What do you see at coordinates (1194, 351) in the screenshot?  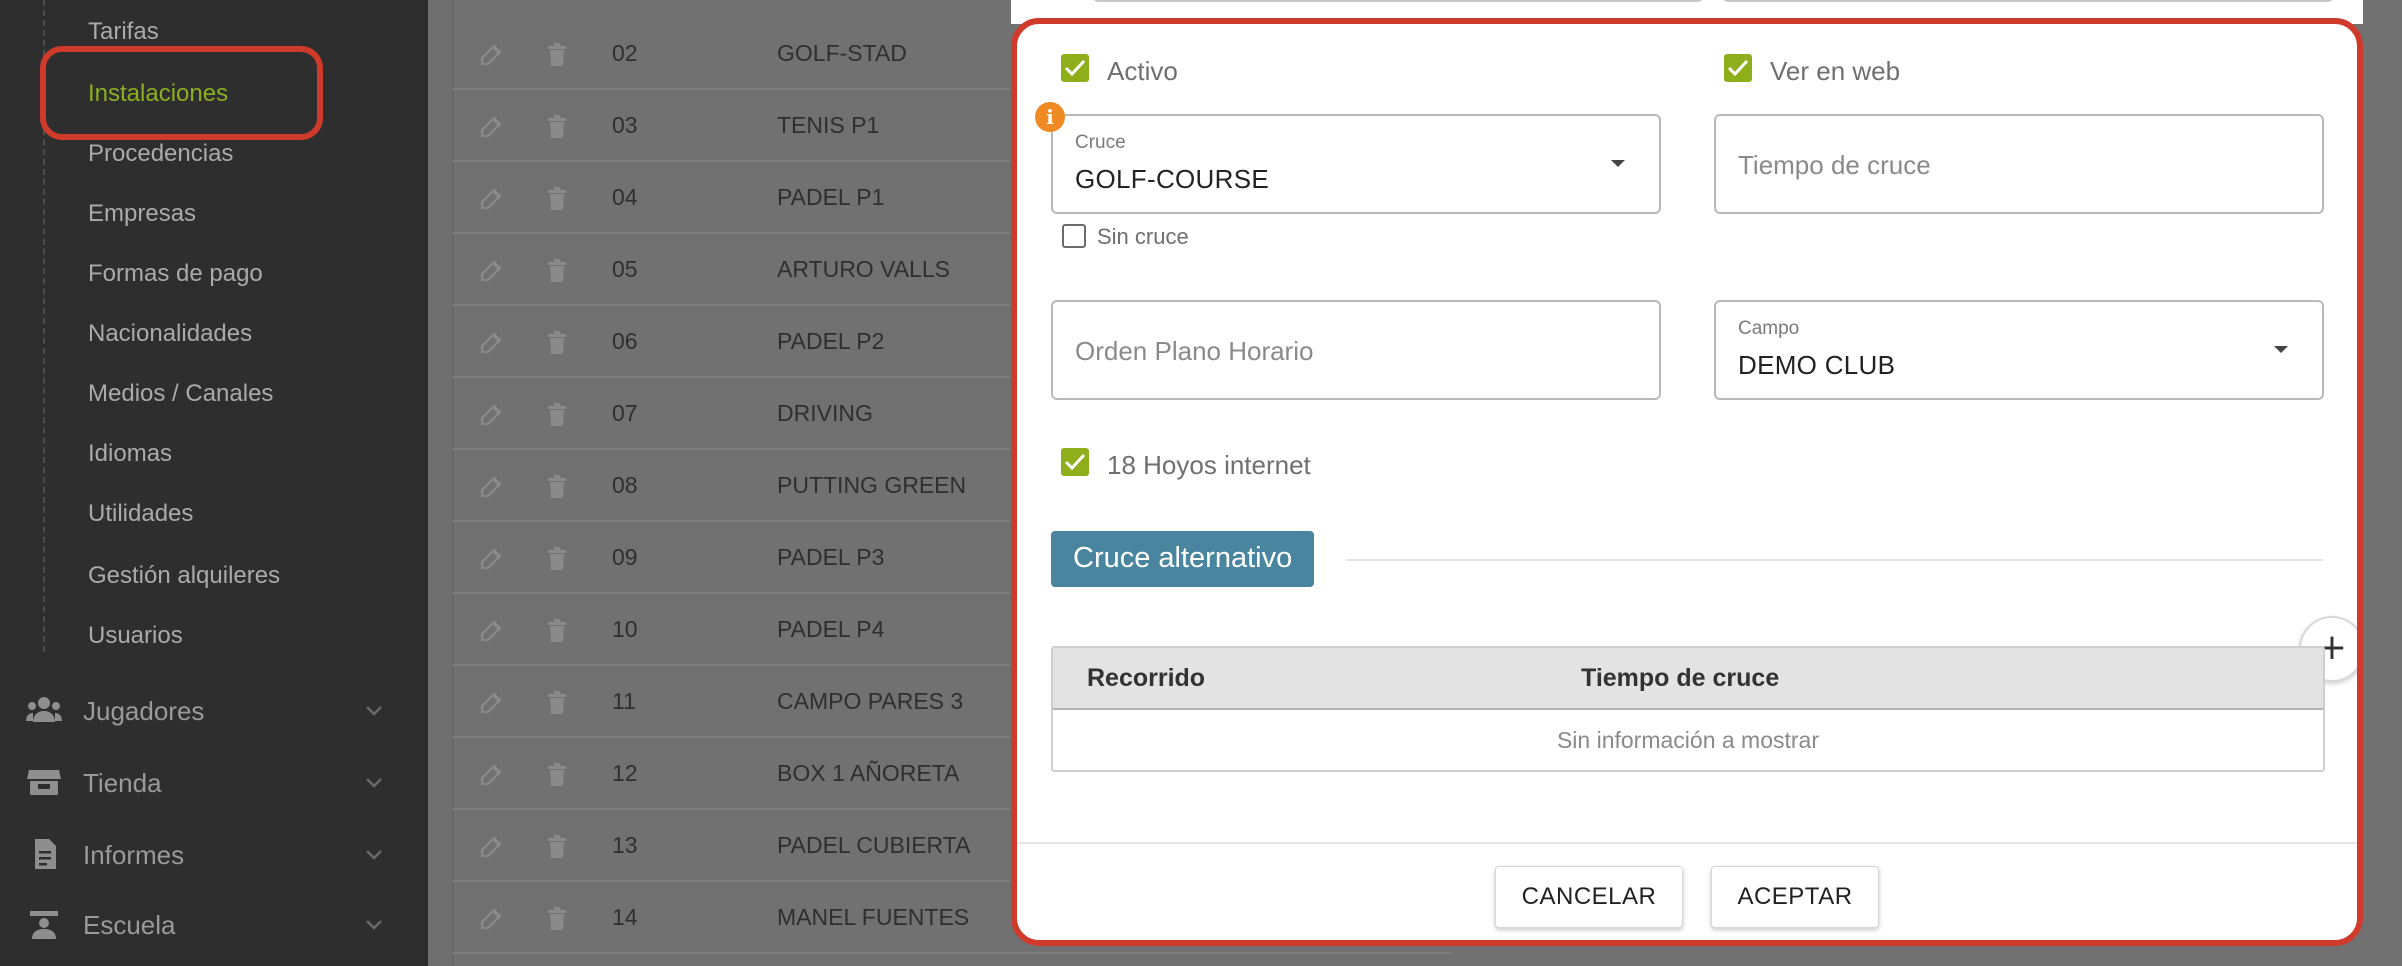 I see `orden-plano-horario-placeholder: Orden Plano Horario` at bounding box center [1194, 351].